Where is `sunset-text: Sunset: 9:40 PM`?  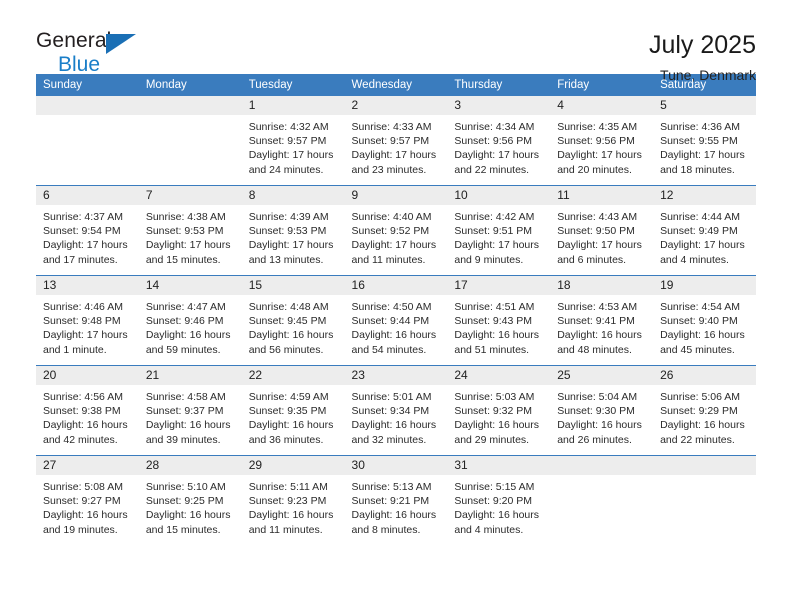 sunset-text: Sunset: 9:40 PM is located at coordinates (699, 321).